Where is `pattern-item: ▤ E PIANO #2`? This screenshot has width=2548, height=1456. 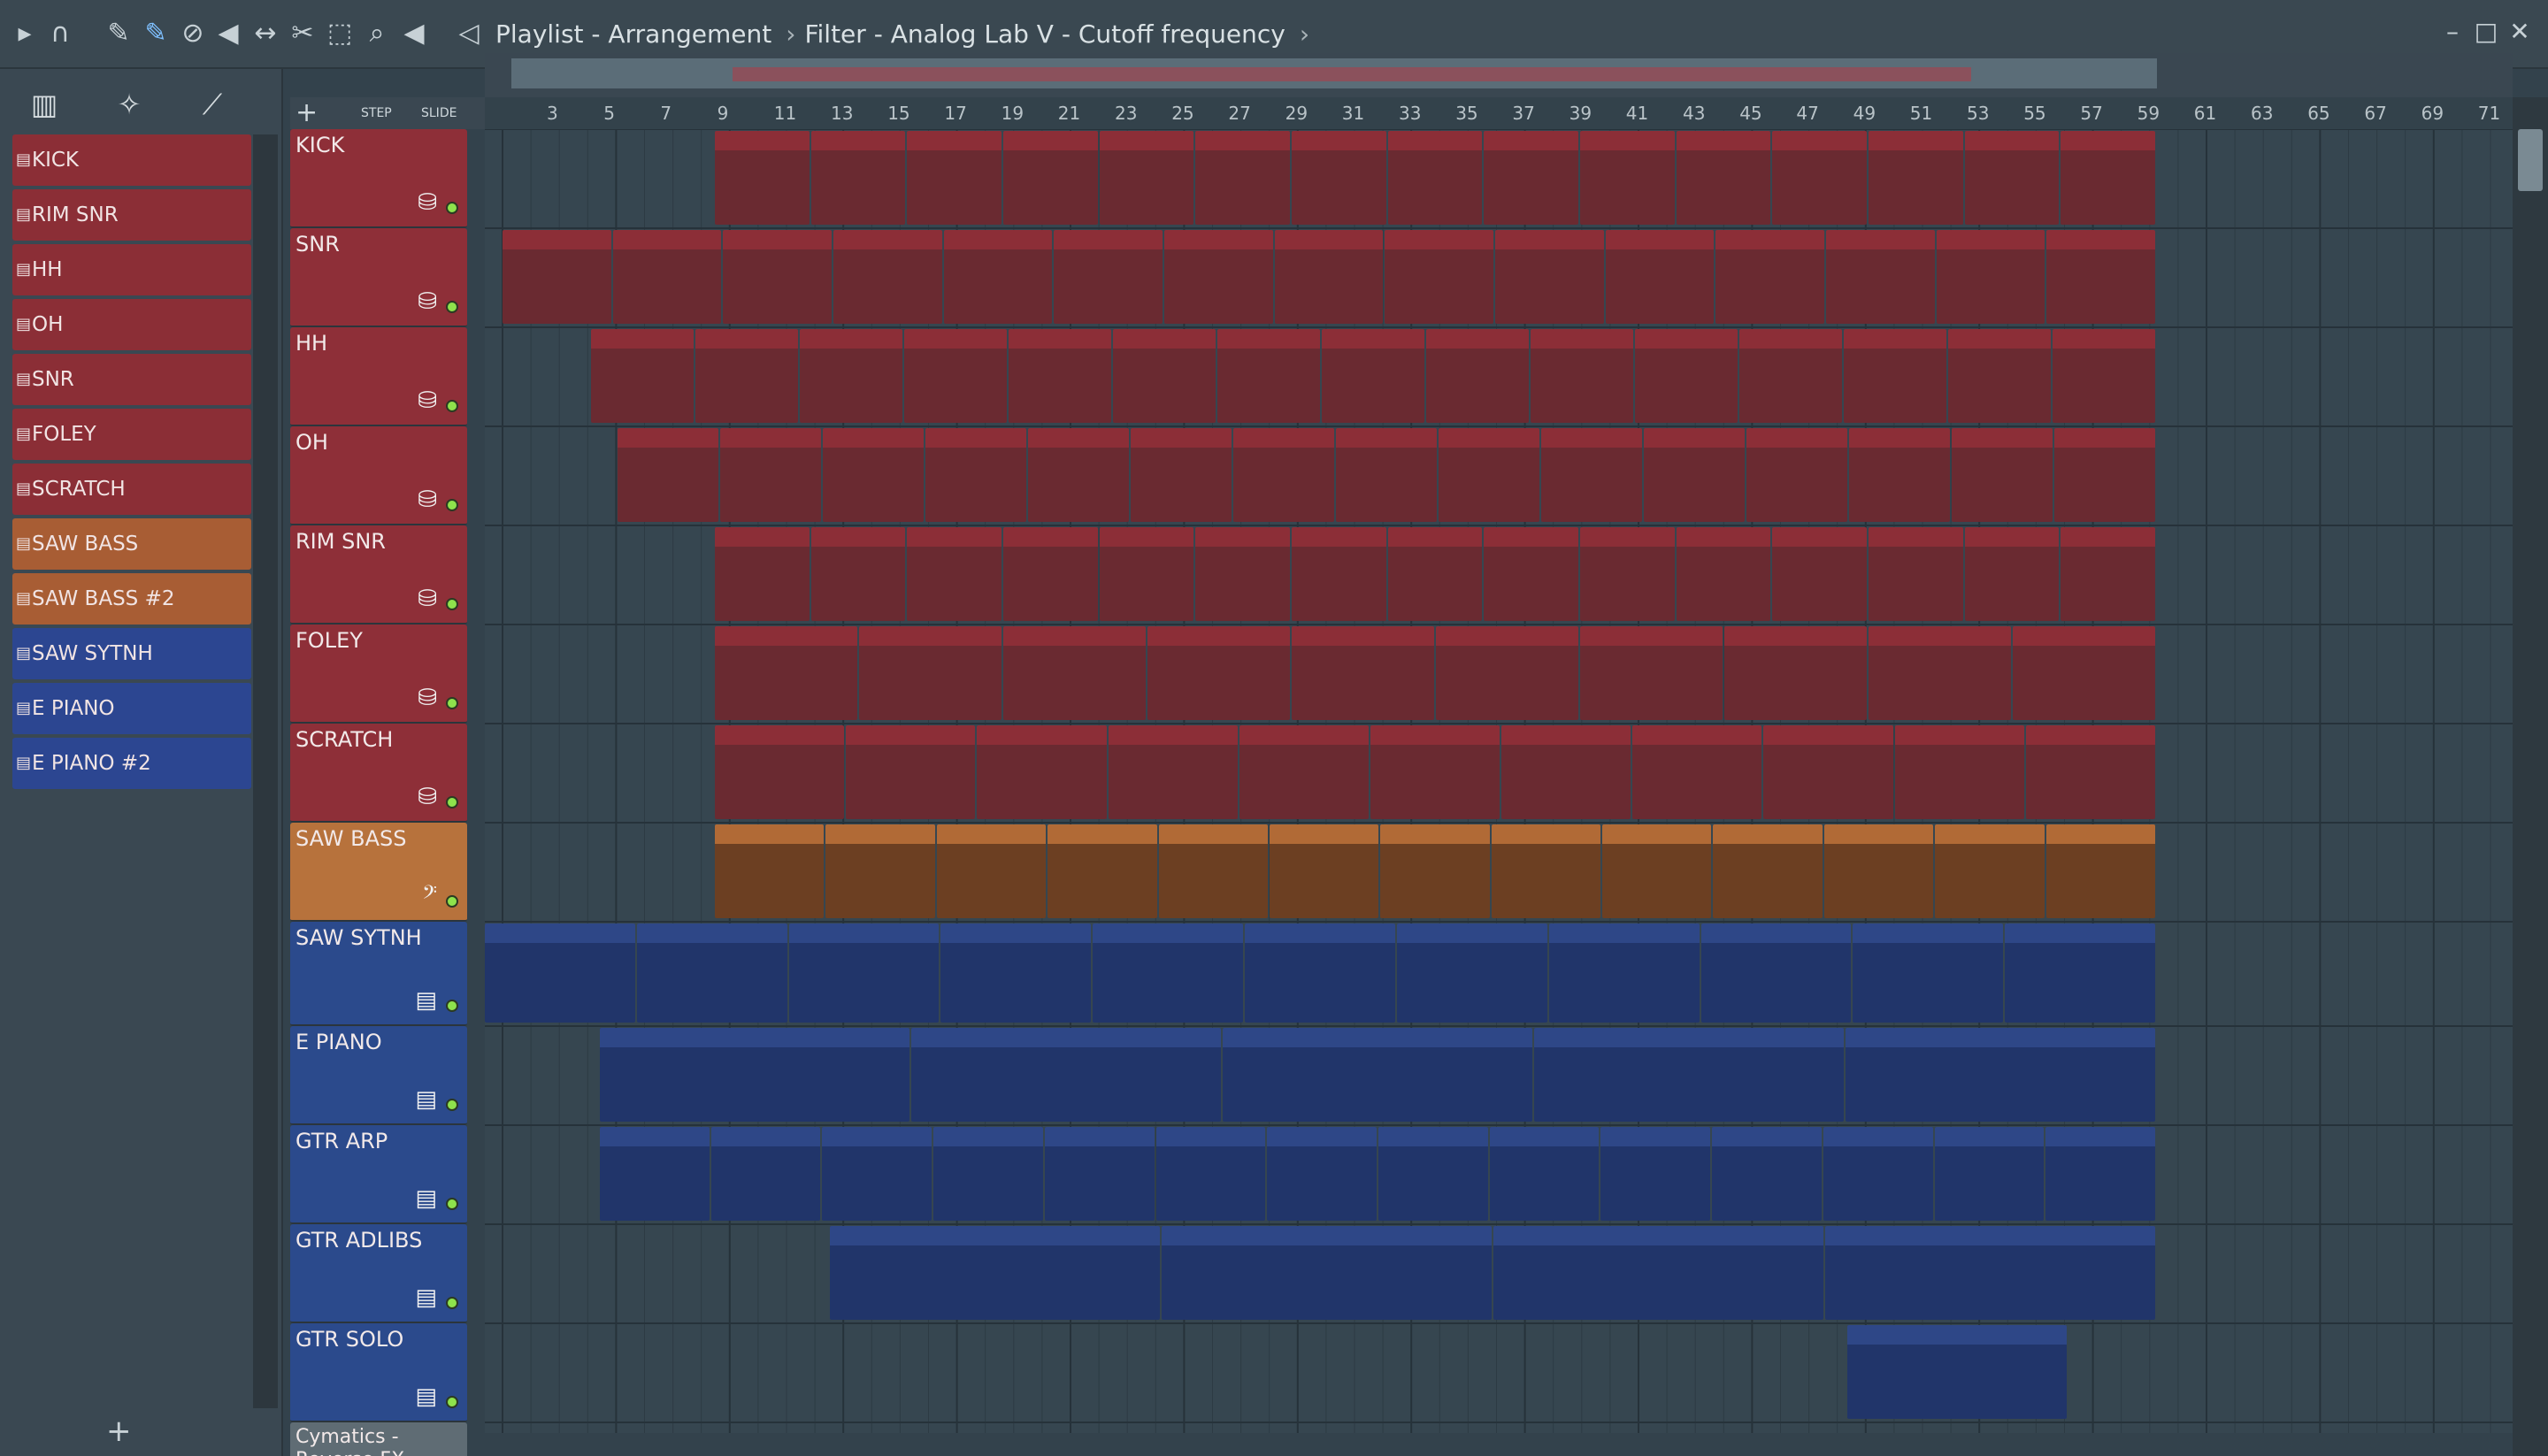 pattern-item: ▤ E PIANO #2 is located at coordinates (132, 763).